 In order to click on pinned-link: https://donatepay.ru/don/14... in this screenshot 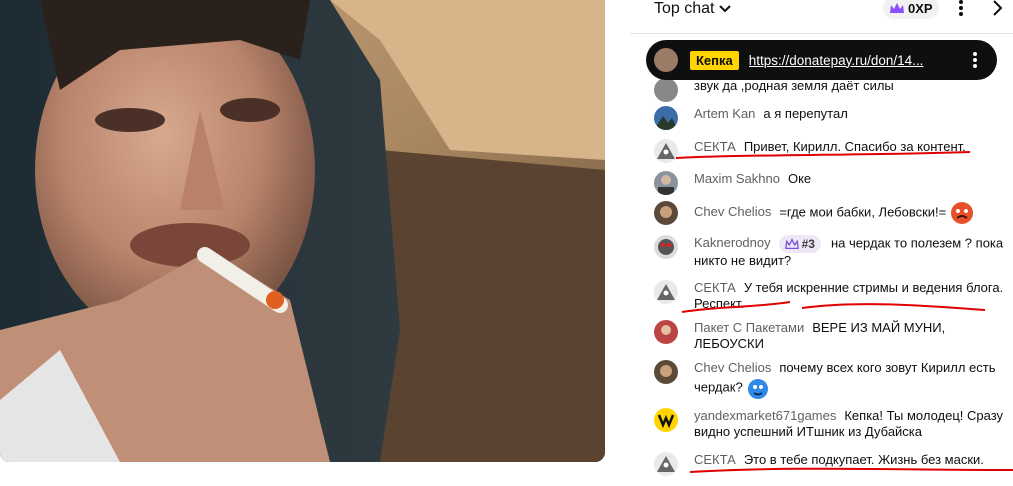, I will do `click(844, 60)`.